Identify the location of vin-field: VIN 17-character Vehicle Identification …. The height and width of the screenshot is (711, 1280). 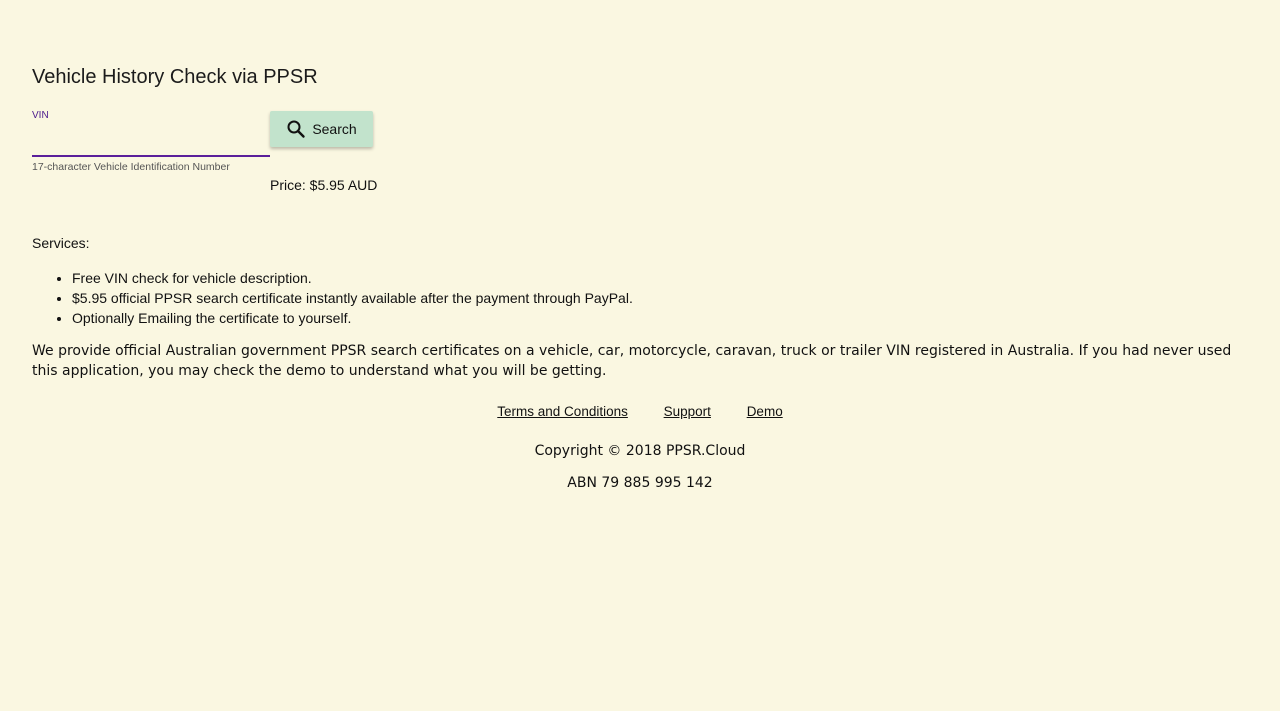
(151, 142).